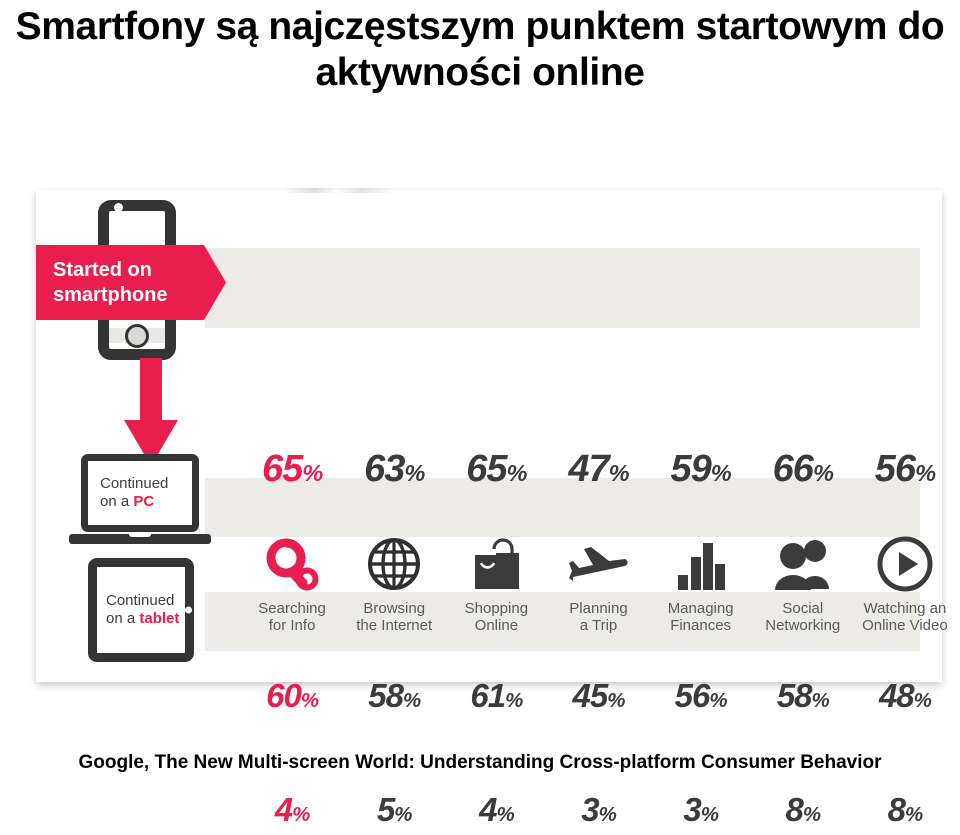  Describe the element at coordinates (339, 190) in the screenshot. I see `card-top-artifact` at that location.